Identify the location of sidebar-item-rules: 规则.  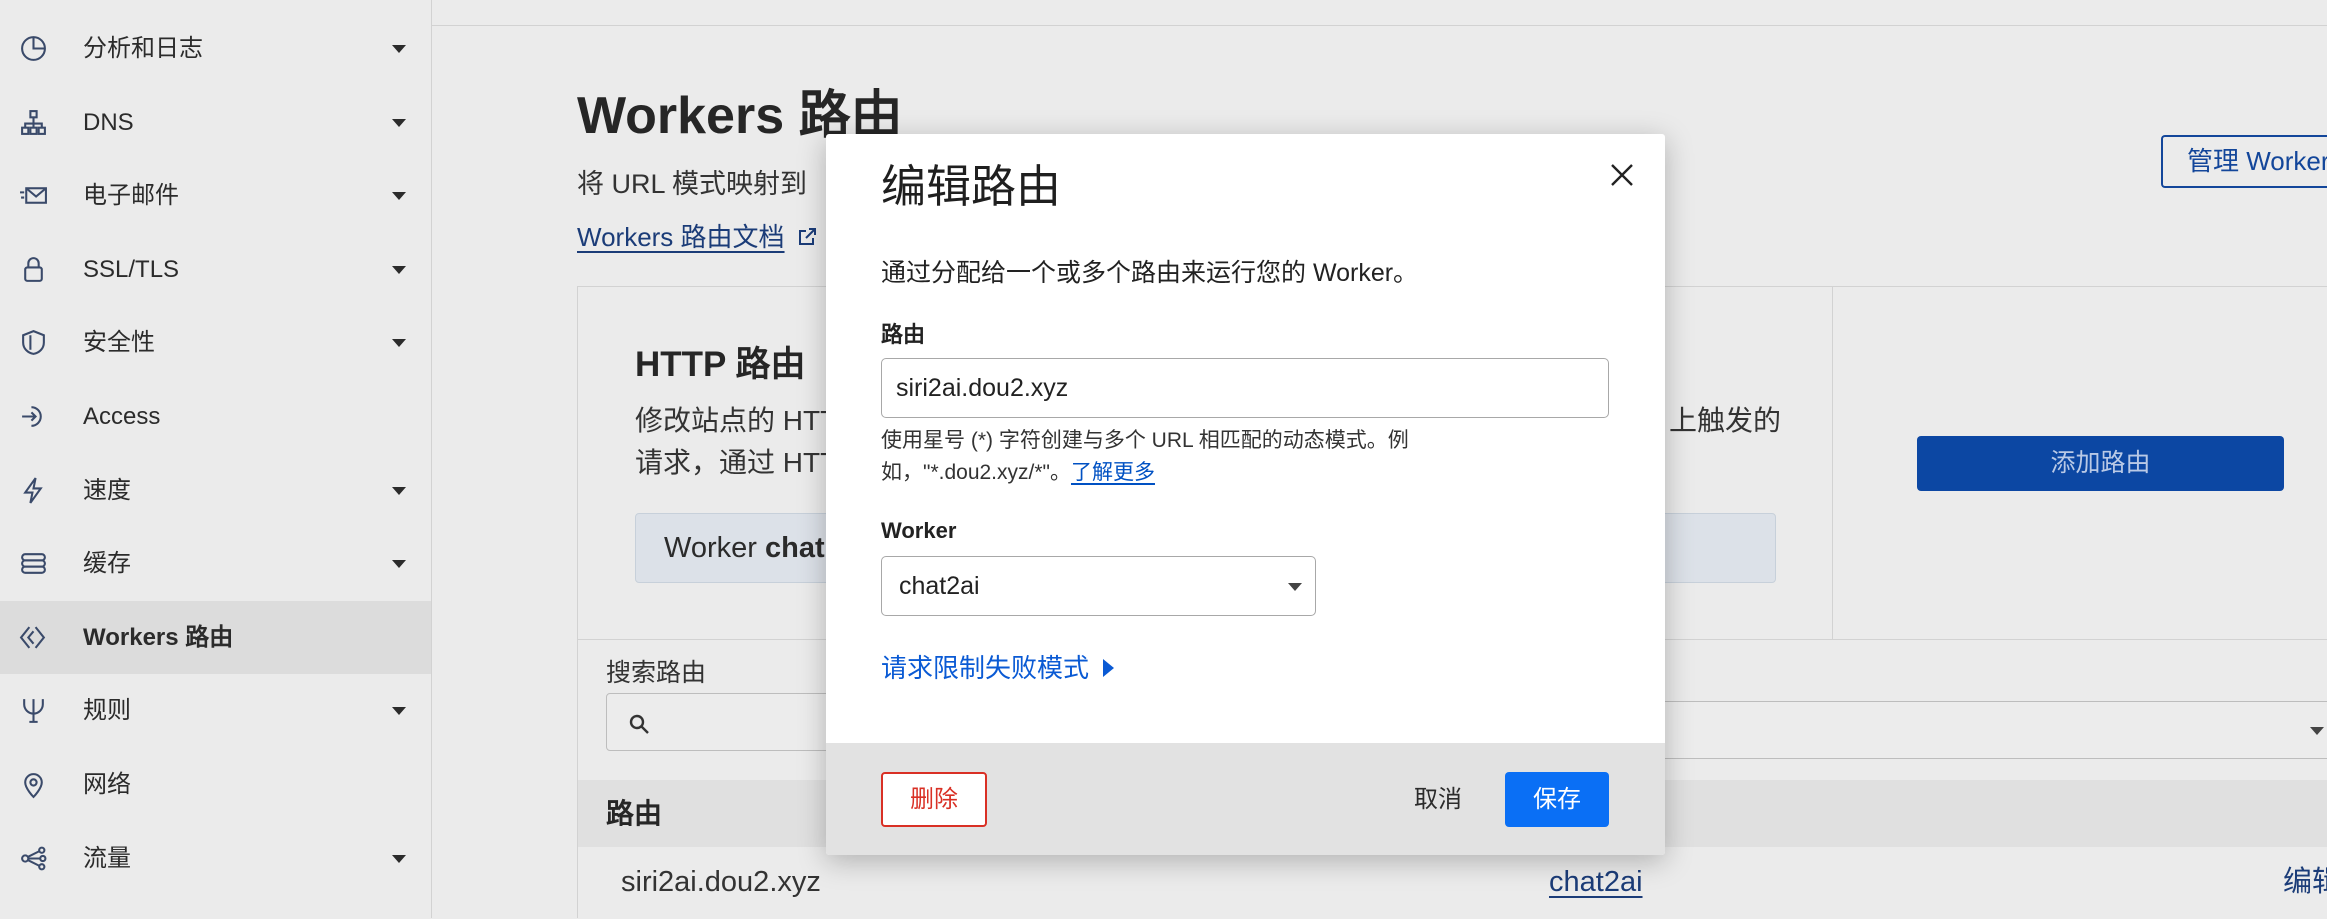
(215, 711).